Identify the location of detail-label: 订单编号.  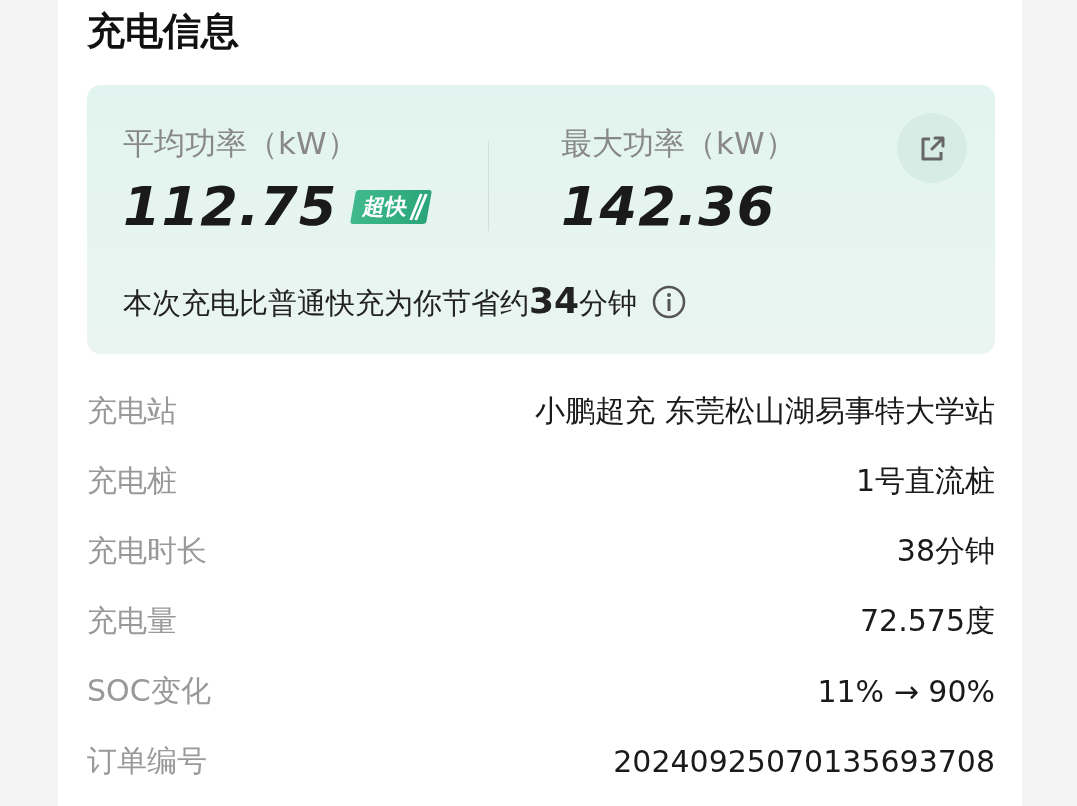
(147, 760).